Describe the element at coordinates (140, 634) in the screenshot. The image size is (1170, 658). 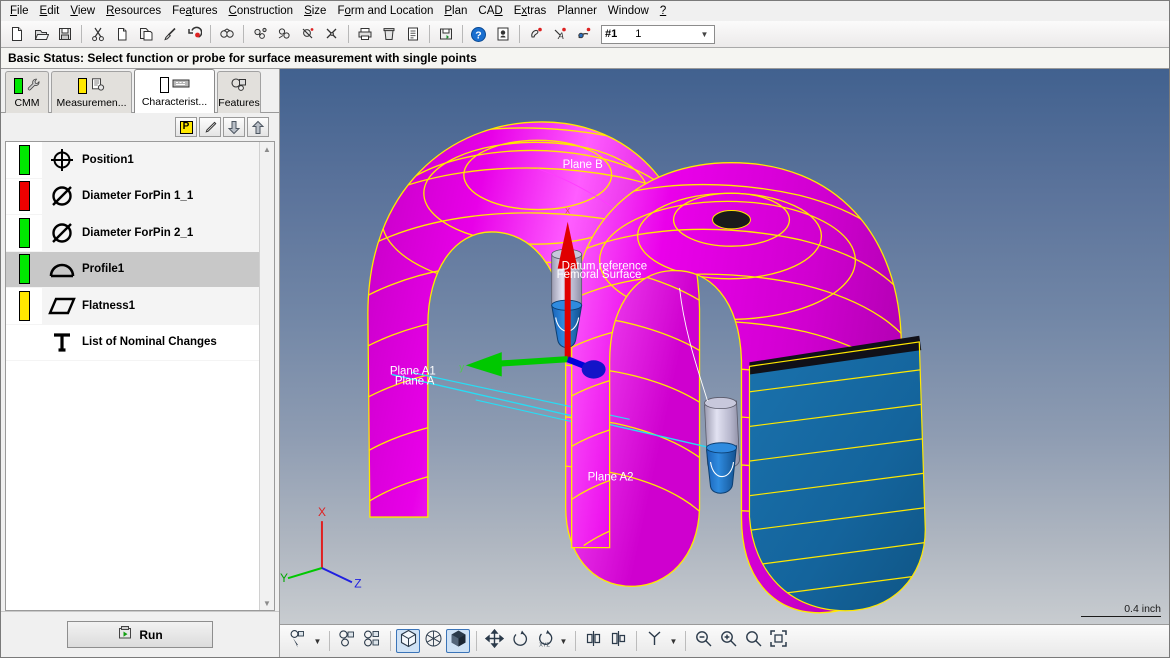
I see `run-button: Run` at that location.